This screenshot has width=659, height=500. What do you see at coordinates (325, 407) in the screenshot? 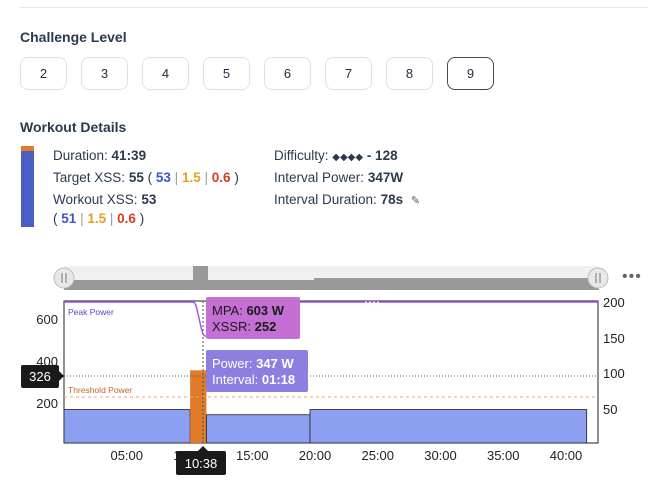
I see `workout-power-area` at bounding box center [325, 407].